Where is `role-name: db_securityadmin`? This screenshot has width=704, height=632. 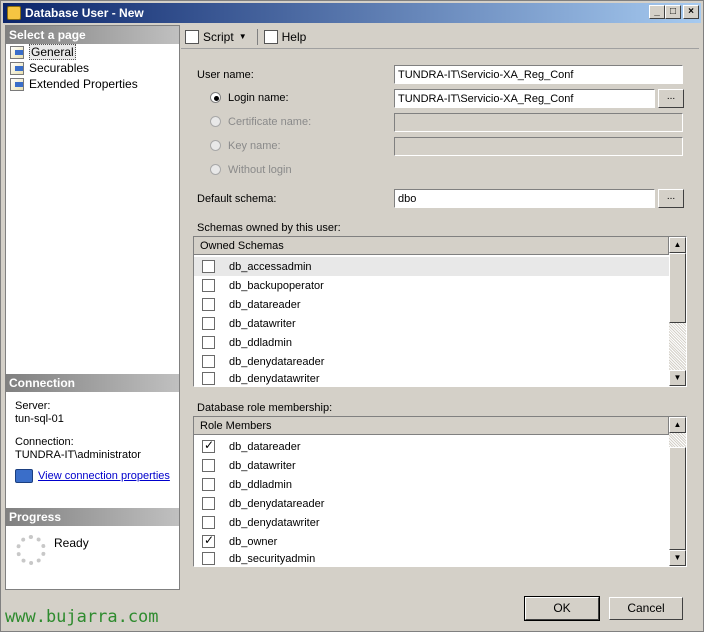 role-name: db_securityadmin is located at coordinates (272, 558).